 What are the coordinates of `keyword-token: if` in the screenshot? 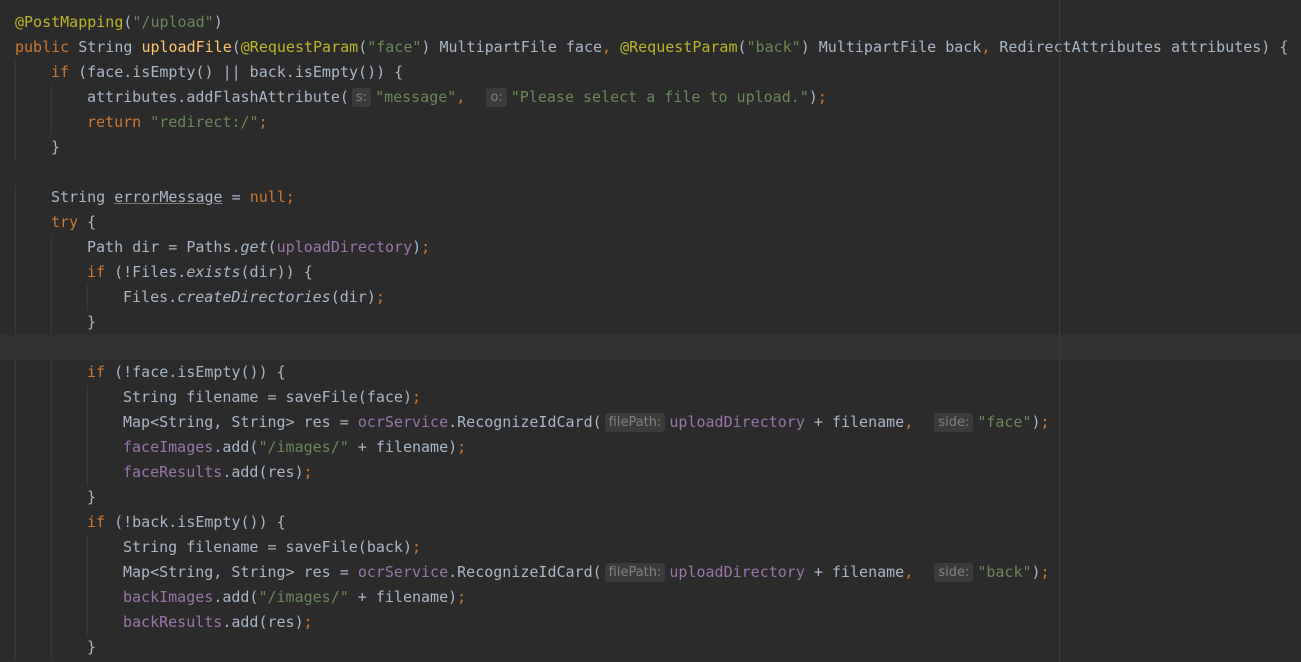 It's located at (65, 72).